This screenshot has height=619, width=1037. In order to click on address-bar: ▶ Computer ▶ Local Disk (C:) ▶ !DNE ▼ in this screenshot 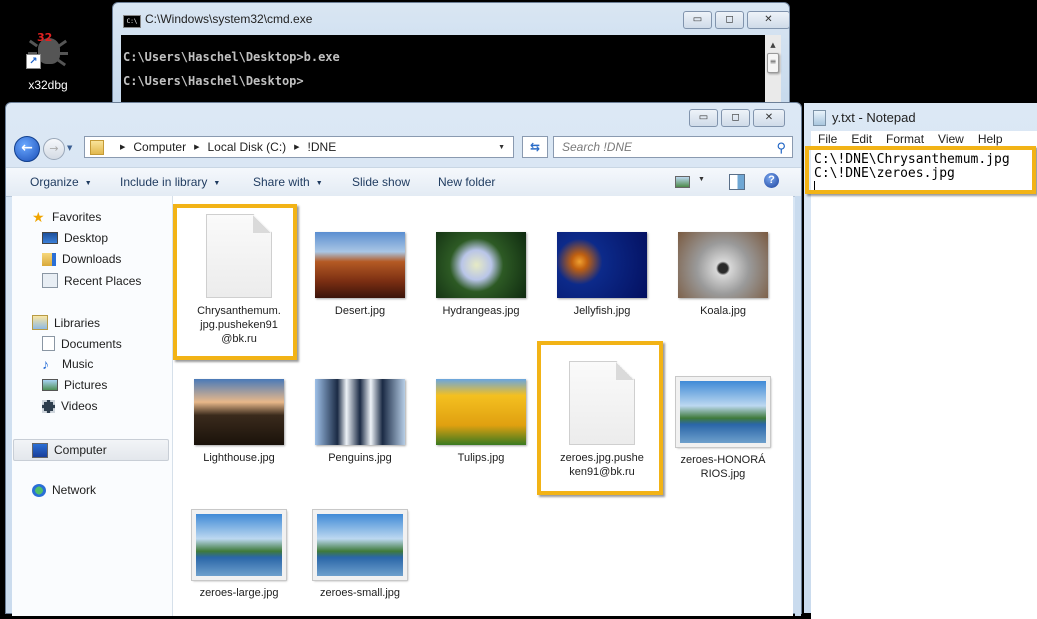, I will do `click(299, 147)`.